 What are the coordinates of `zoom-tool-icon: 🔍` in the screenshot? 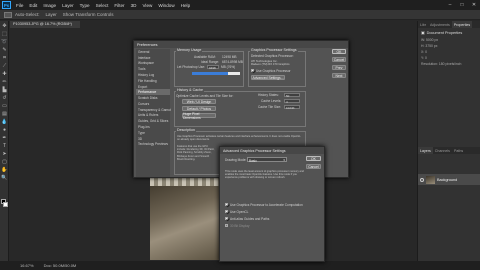 It's located at (4, 178).